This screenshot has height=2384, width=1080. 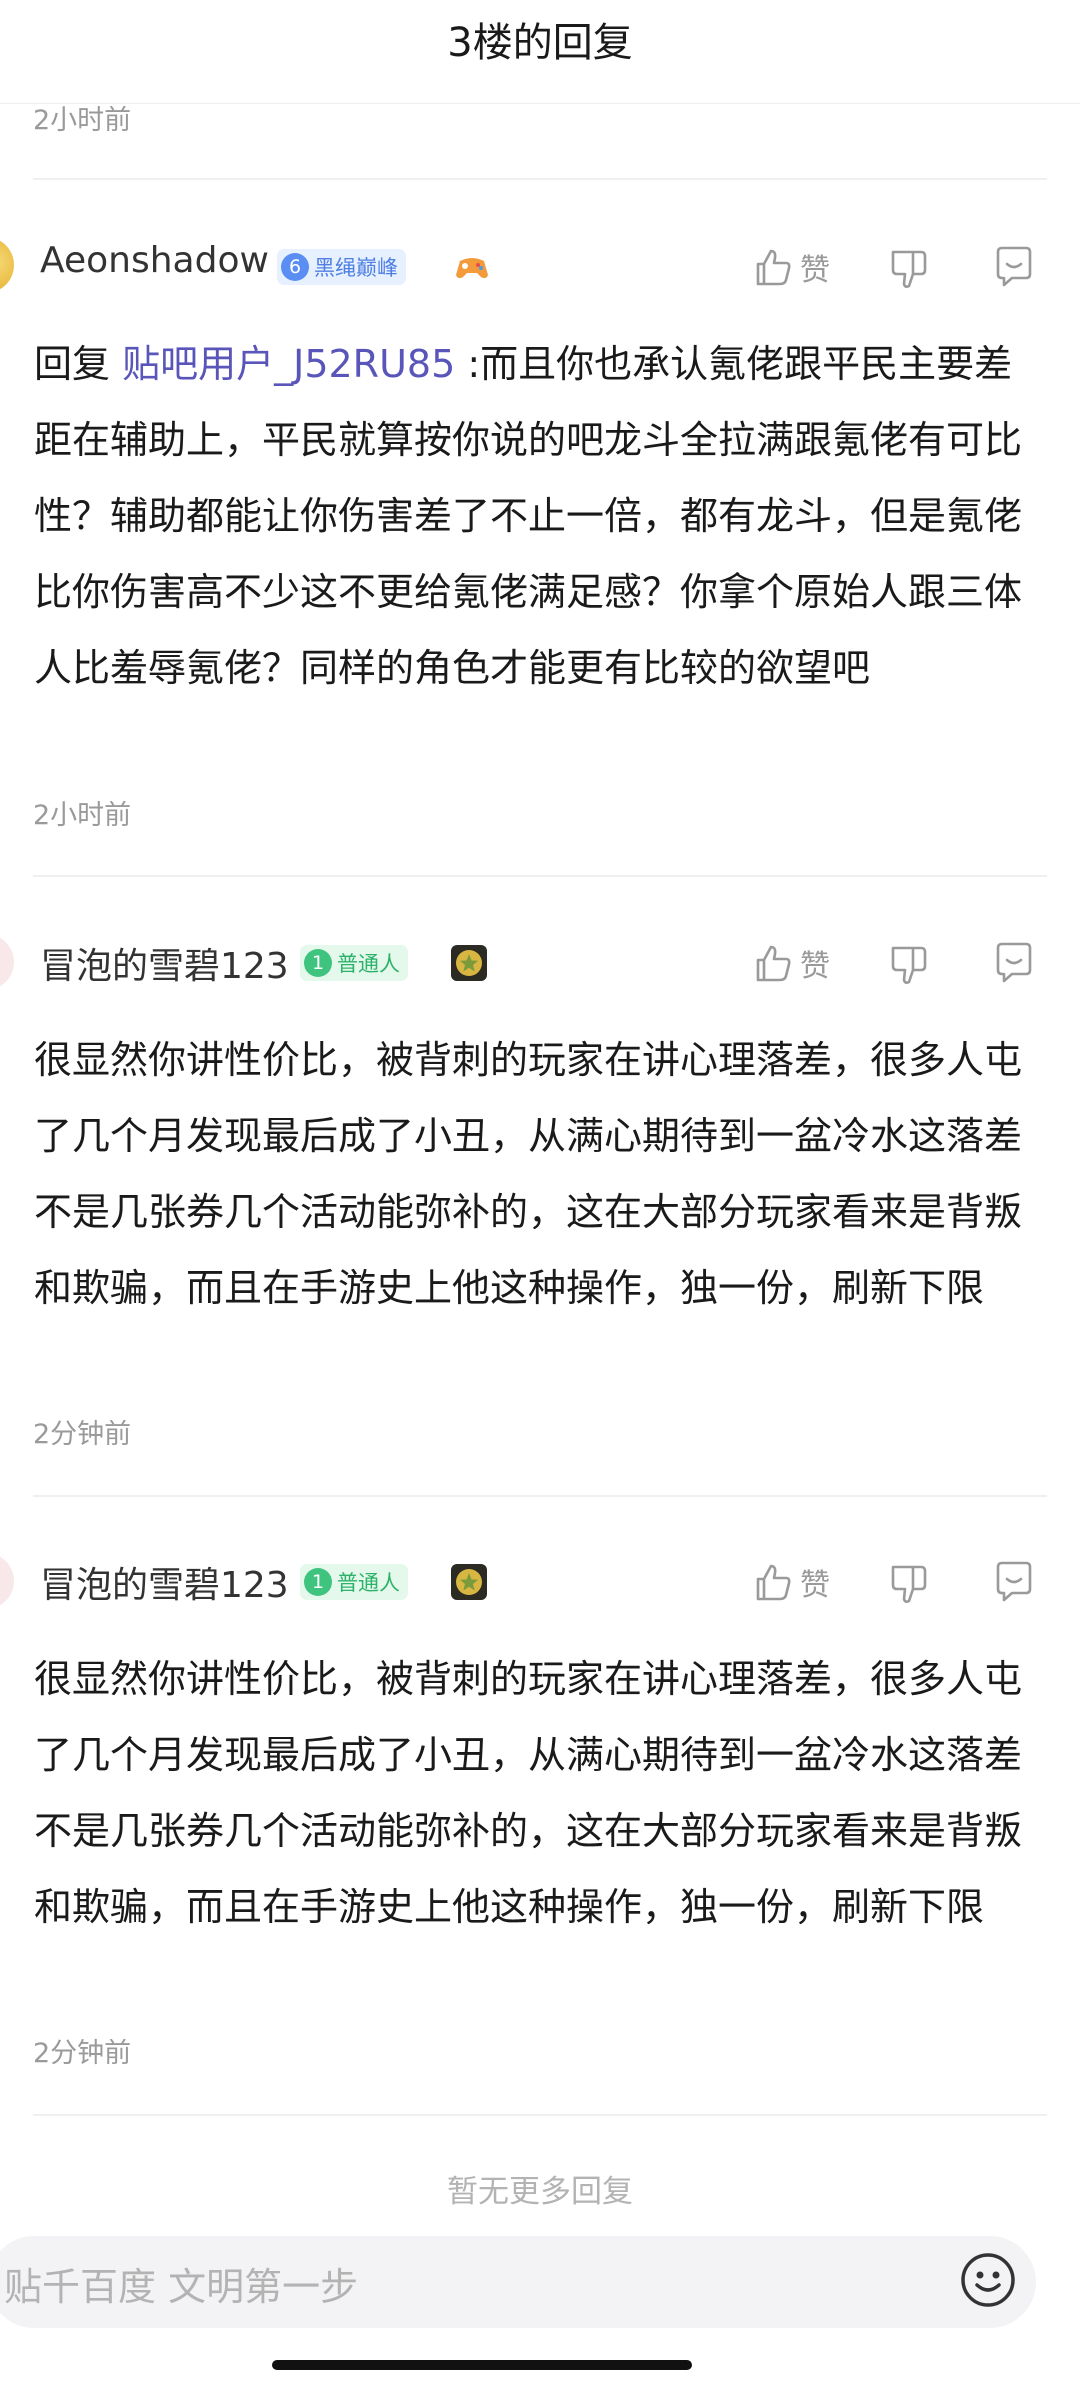 What do you see at coordinates (356, 268) in the screenshot?
I see `level-title: 黑绳巅峰` at bounding box center [356, 268].